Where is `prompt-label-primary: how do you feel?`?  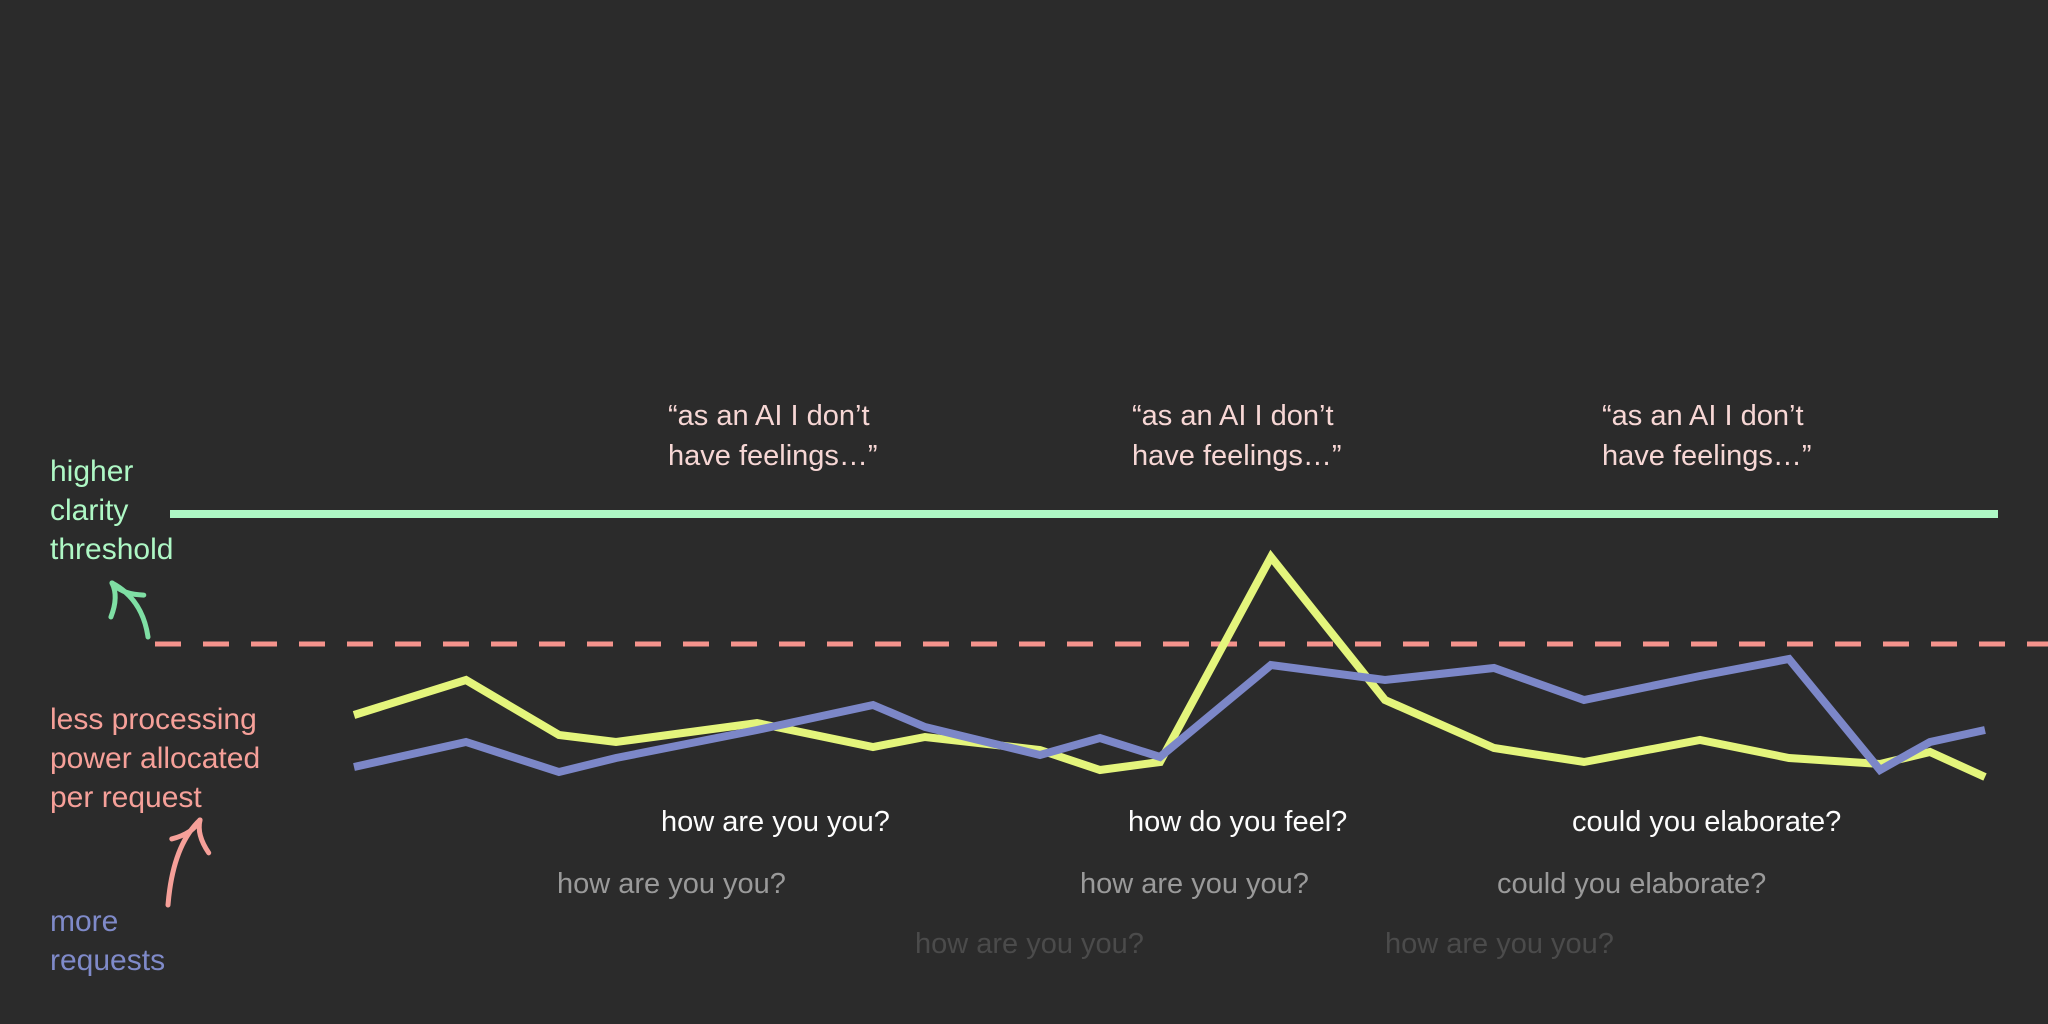
prompt-label-primary: how do you feel? is located at coordinates (1238, 822).